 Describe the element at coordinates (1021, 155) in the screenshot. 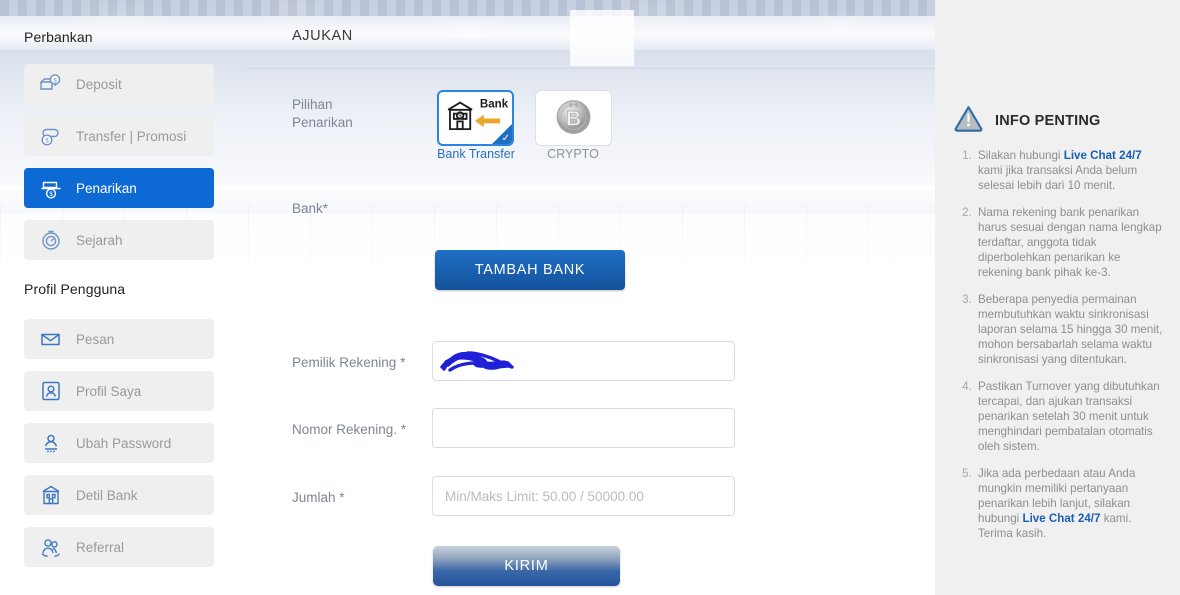

I see `info-text: Silakan hubungi` at that location.